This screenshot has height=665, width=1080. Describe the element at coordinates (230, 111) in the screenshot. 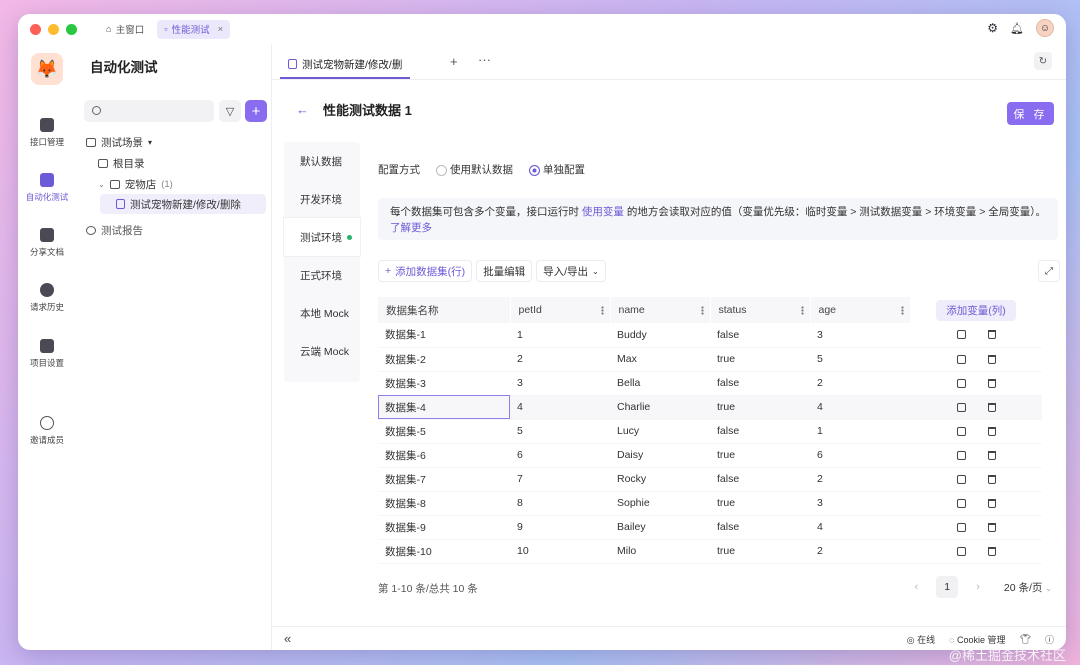

I see `filter-button: ▽` at that location.